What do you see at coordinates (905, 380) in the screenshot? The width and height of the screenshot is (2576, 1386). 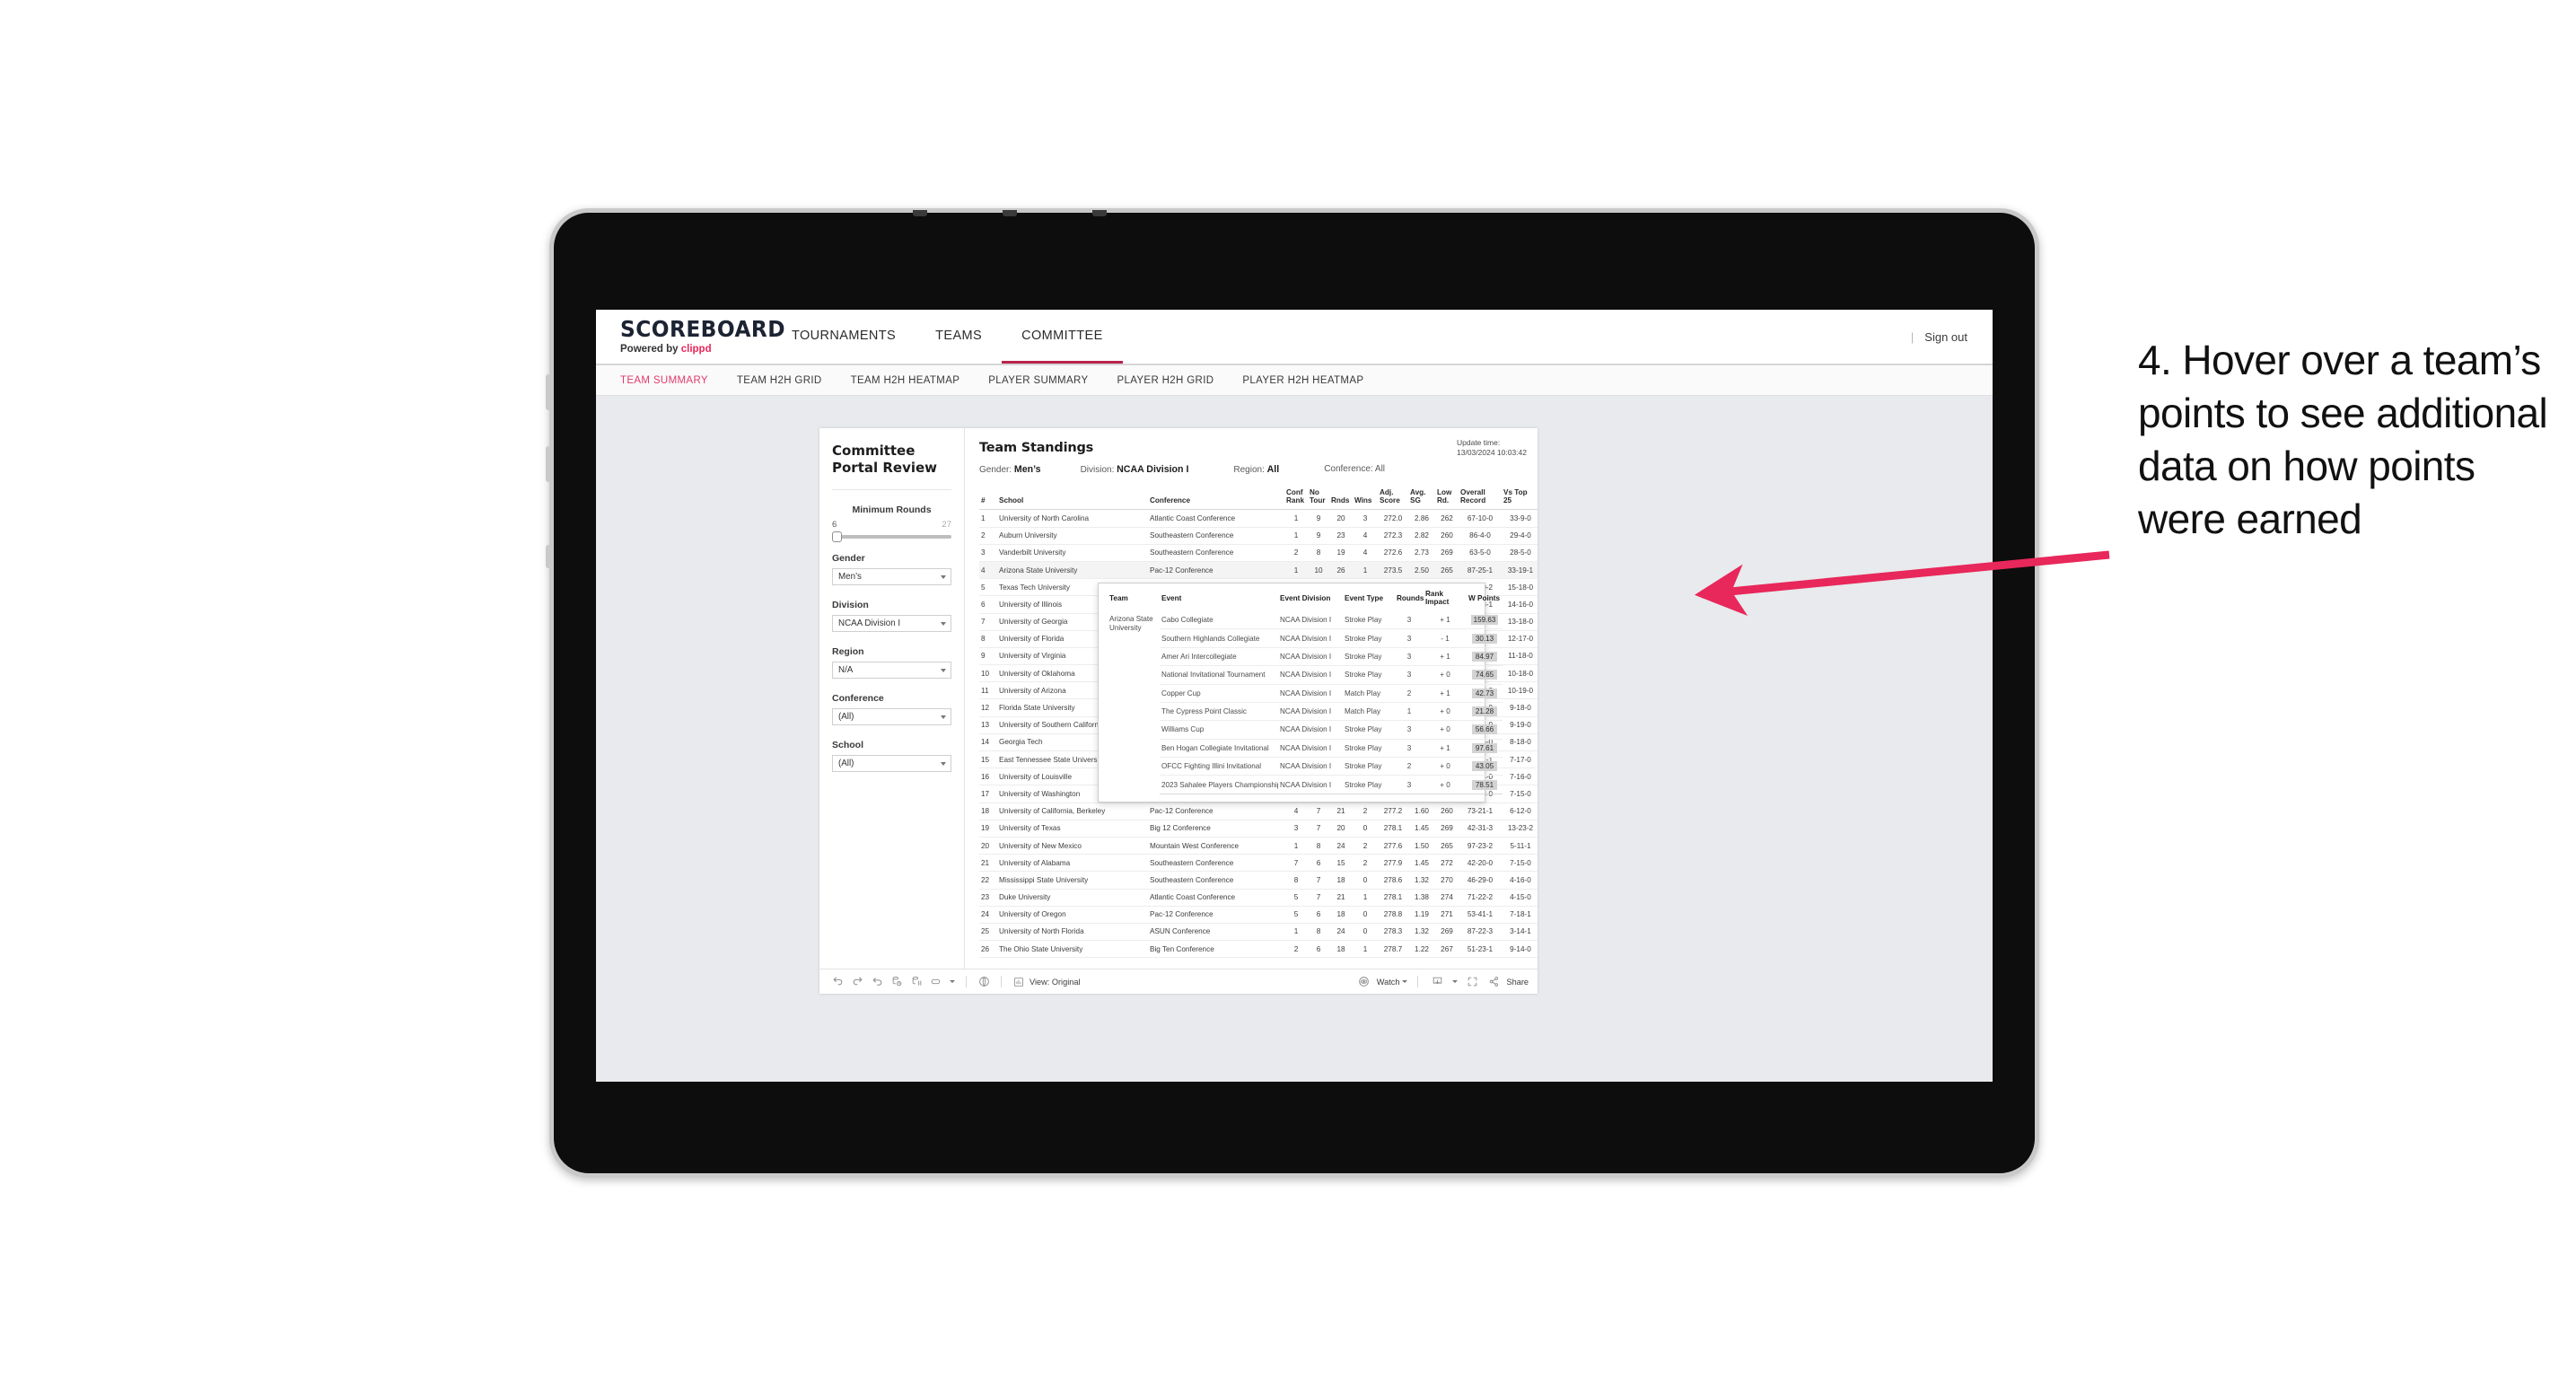 I see `subtab-team-h2h-heatmap: TEAM H2H HEATMAP` at bounding box center [905, 380].